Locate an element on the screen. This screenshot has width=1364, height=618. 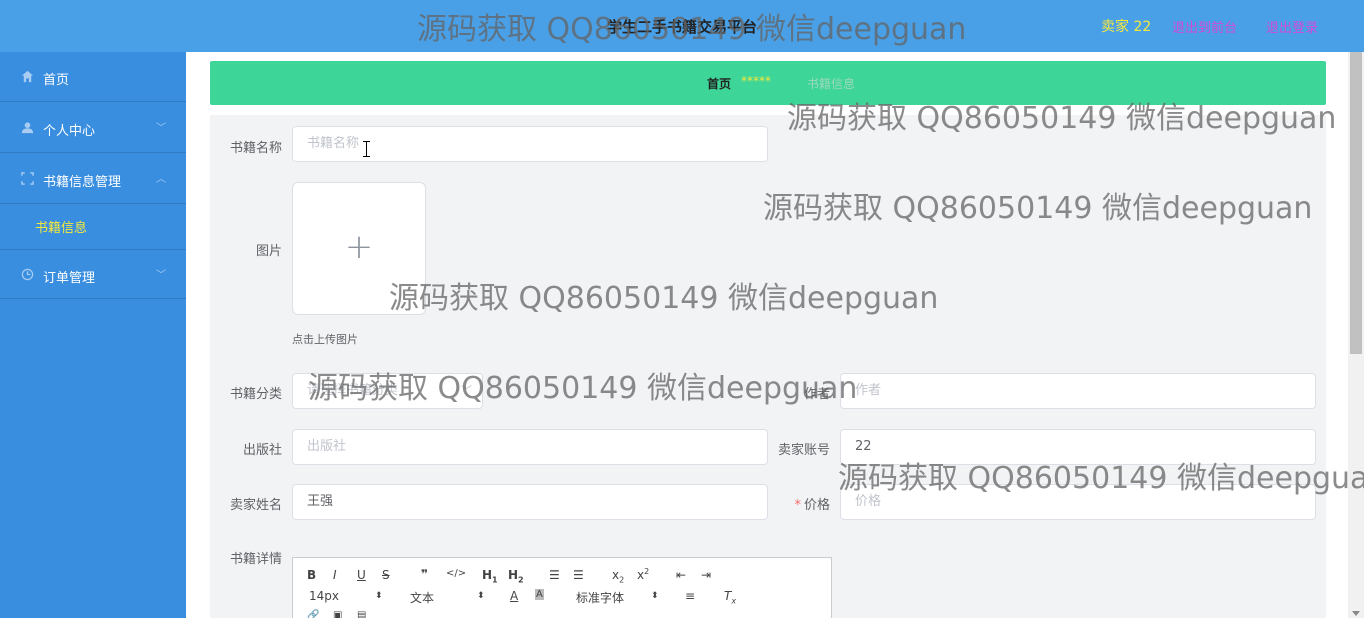
font-family-value: 标准字体 is located at coordinates (600, 598).